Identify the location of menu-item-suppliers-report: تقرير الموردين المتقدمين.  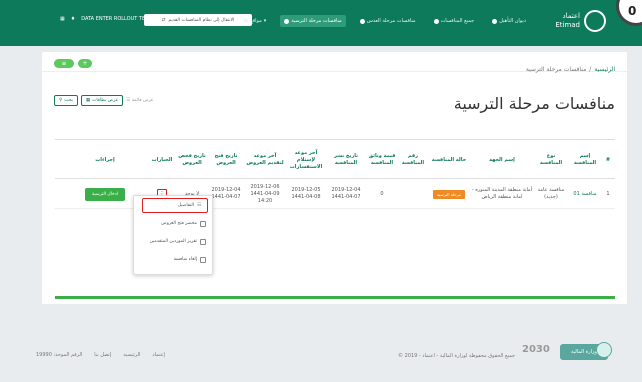
(172, 241).